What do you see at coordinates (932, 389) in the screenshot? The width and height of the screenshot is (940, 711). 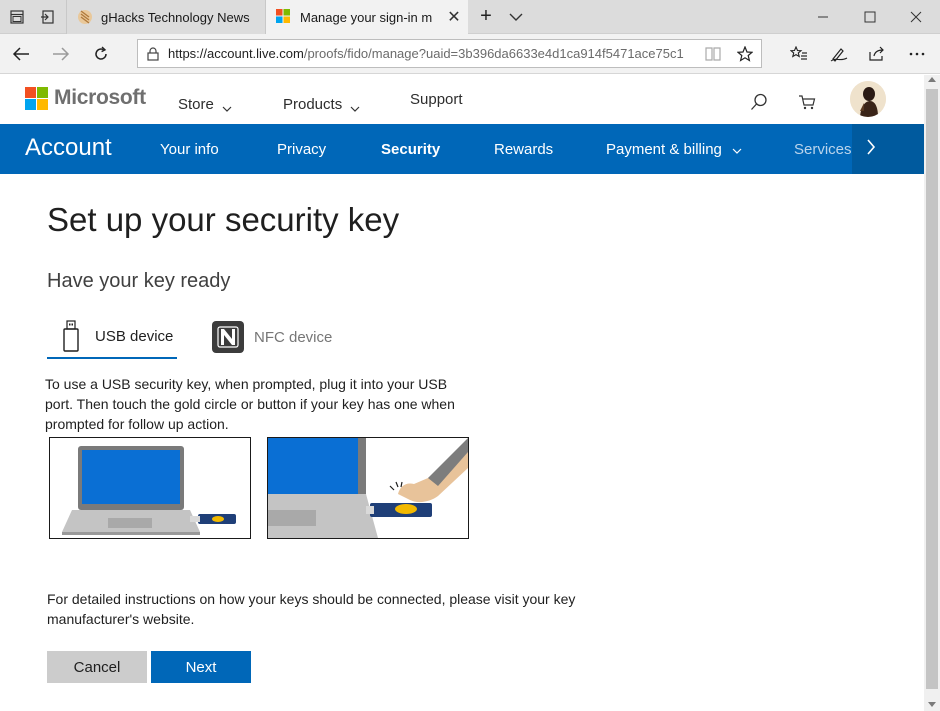 I see `scrollbar-thumb` at bounding box center [932, 389].